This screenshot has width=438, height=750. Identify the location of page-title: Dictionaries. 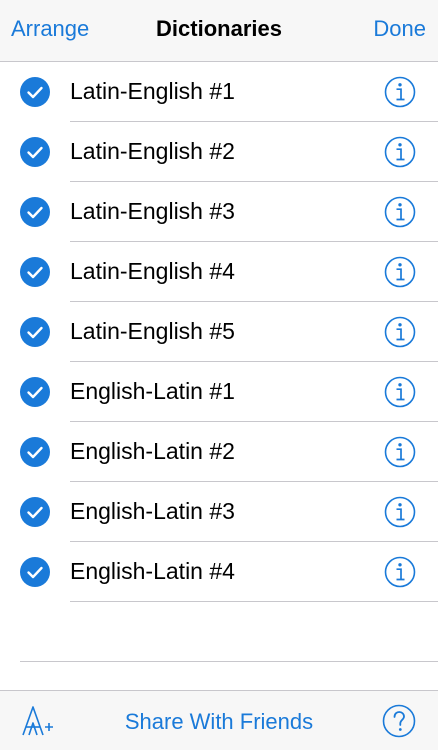
(219, 28).